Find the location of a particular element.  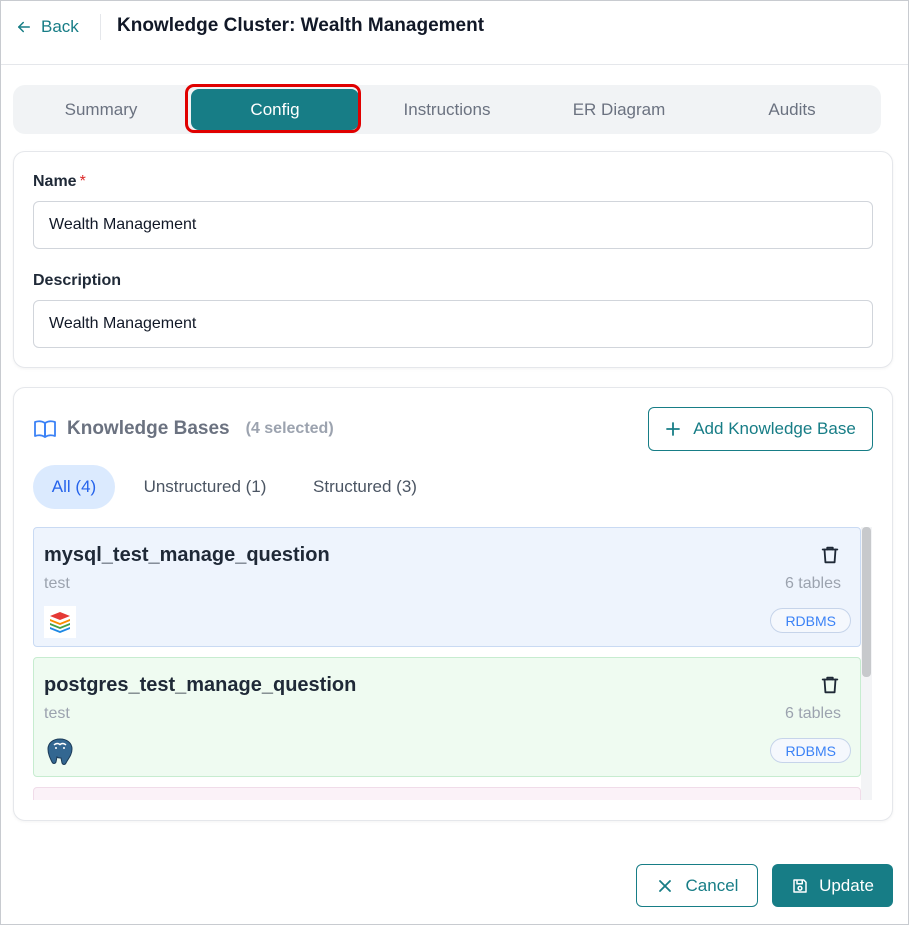

arrow-left-icon is located at coordinates (24, 27).